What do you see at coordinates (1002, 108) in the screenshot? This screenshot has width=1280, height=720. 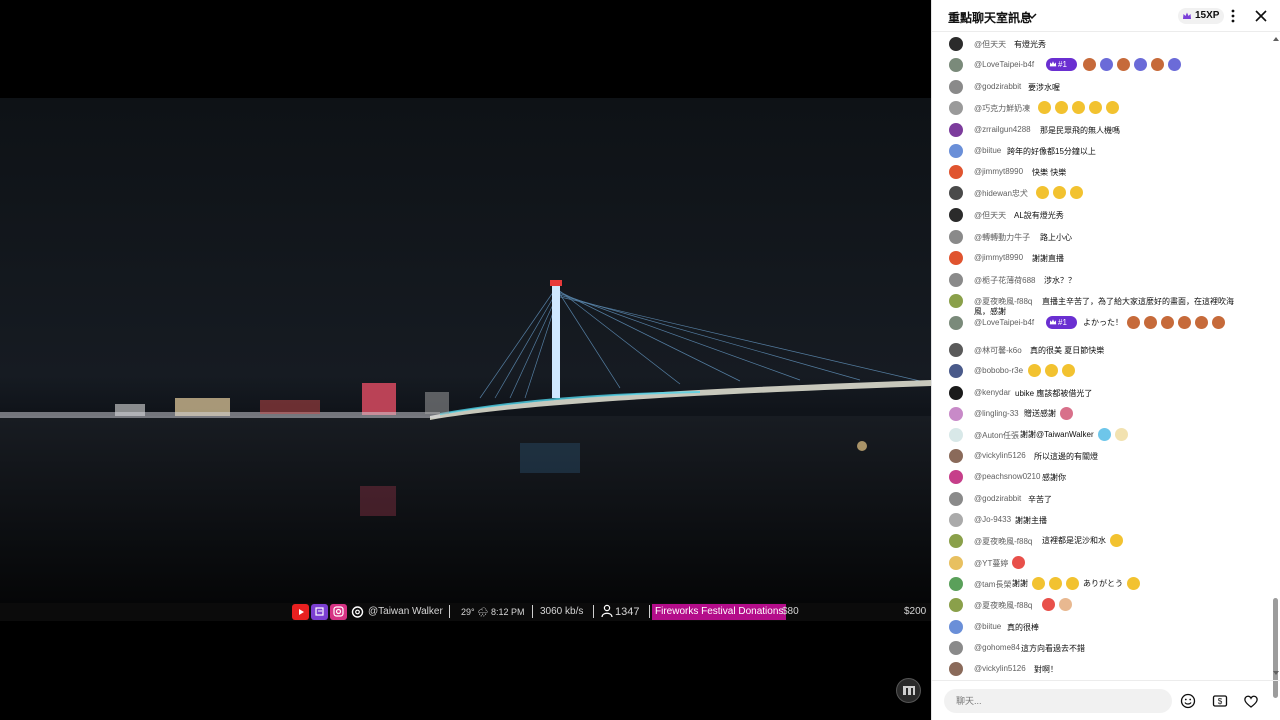 I see `chat-author: @巧克力鮮奶凍` at bounding box center [1002, 108].